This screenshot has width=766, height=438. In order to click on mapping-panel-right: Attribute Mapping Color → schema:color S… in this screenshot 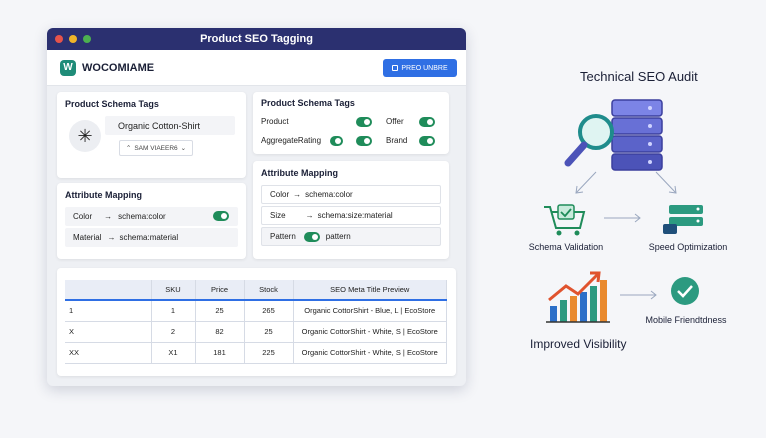, I will do `click(351, 210)`.